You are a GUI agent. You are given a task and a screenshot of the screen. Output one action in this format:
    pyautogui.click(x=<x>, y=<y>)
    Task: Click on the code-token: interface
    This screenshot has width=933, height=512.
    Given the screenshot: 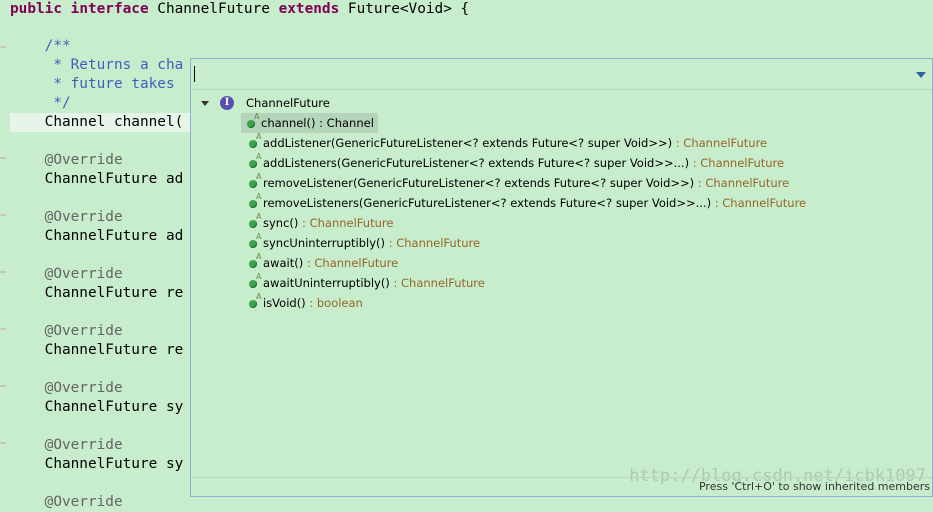 What is the action you would take?
    pyautogui.click(x=114, y=9)
    